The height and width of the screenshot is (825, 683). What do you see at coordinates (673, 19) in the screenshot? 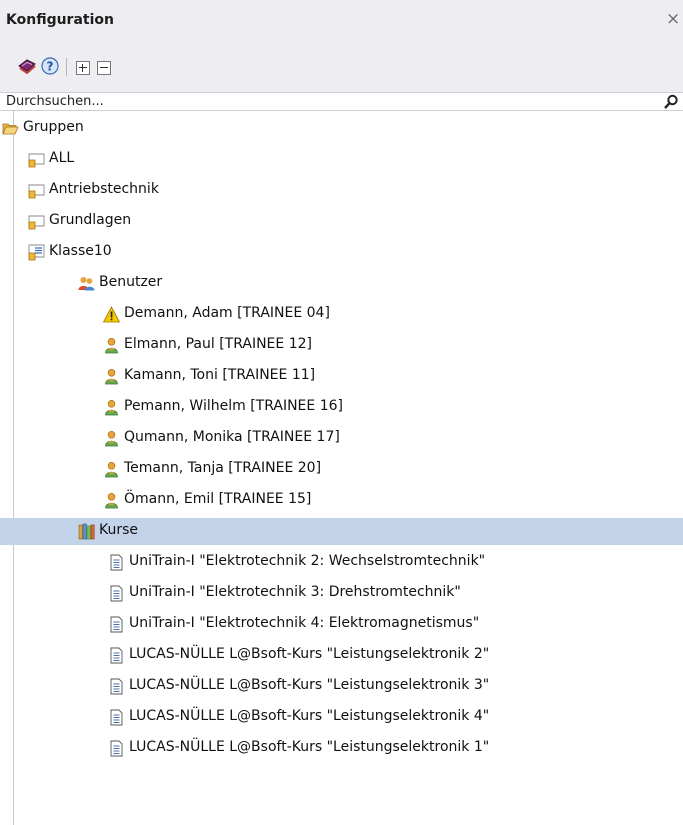
I see `close-icon: ×` at bounding box center [673, 19].